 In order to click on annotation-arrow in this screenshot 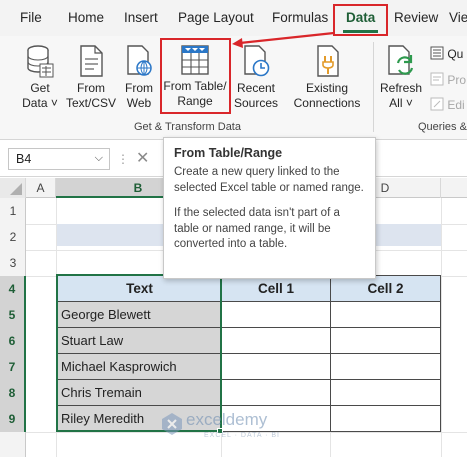, I will do `click(283, 39)`.